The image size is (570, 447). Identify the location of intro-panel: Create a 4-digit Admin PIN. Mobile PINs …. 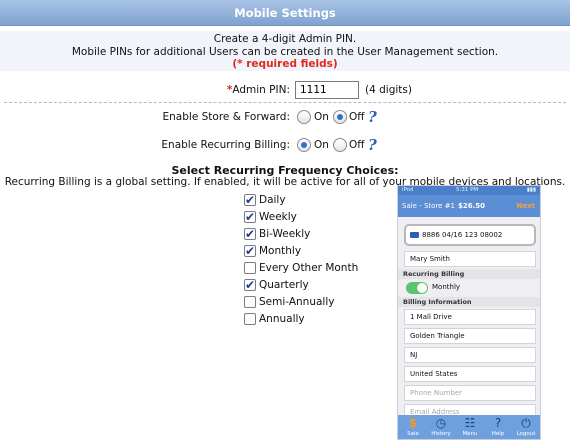
(285, 51).